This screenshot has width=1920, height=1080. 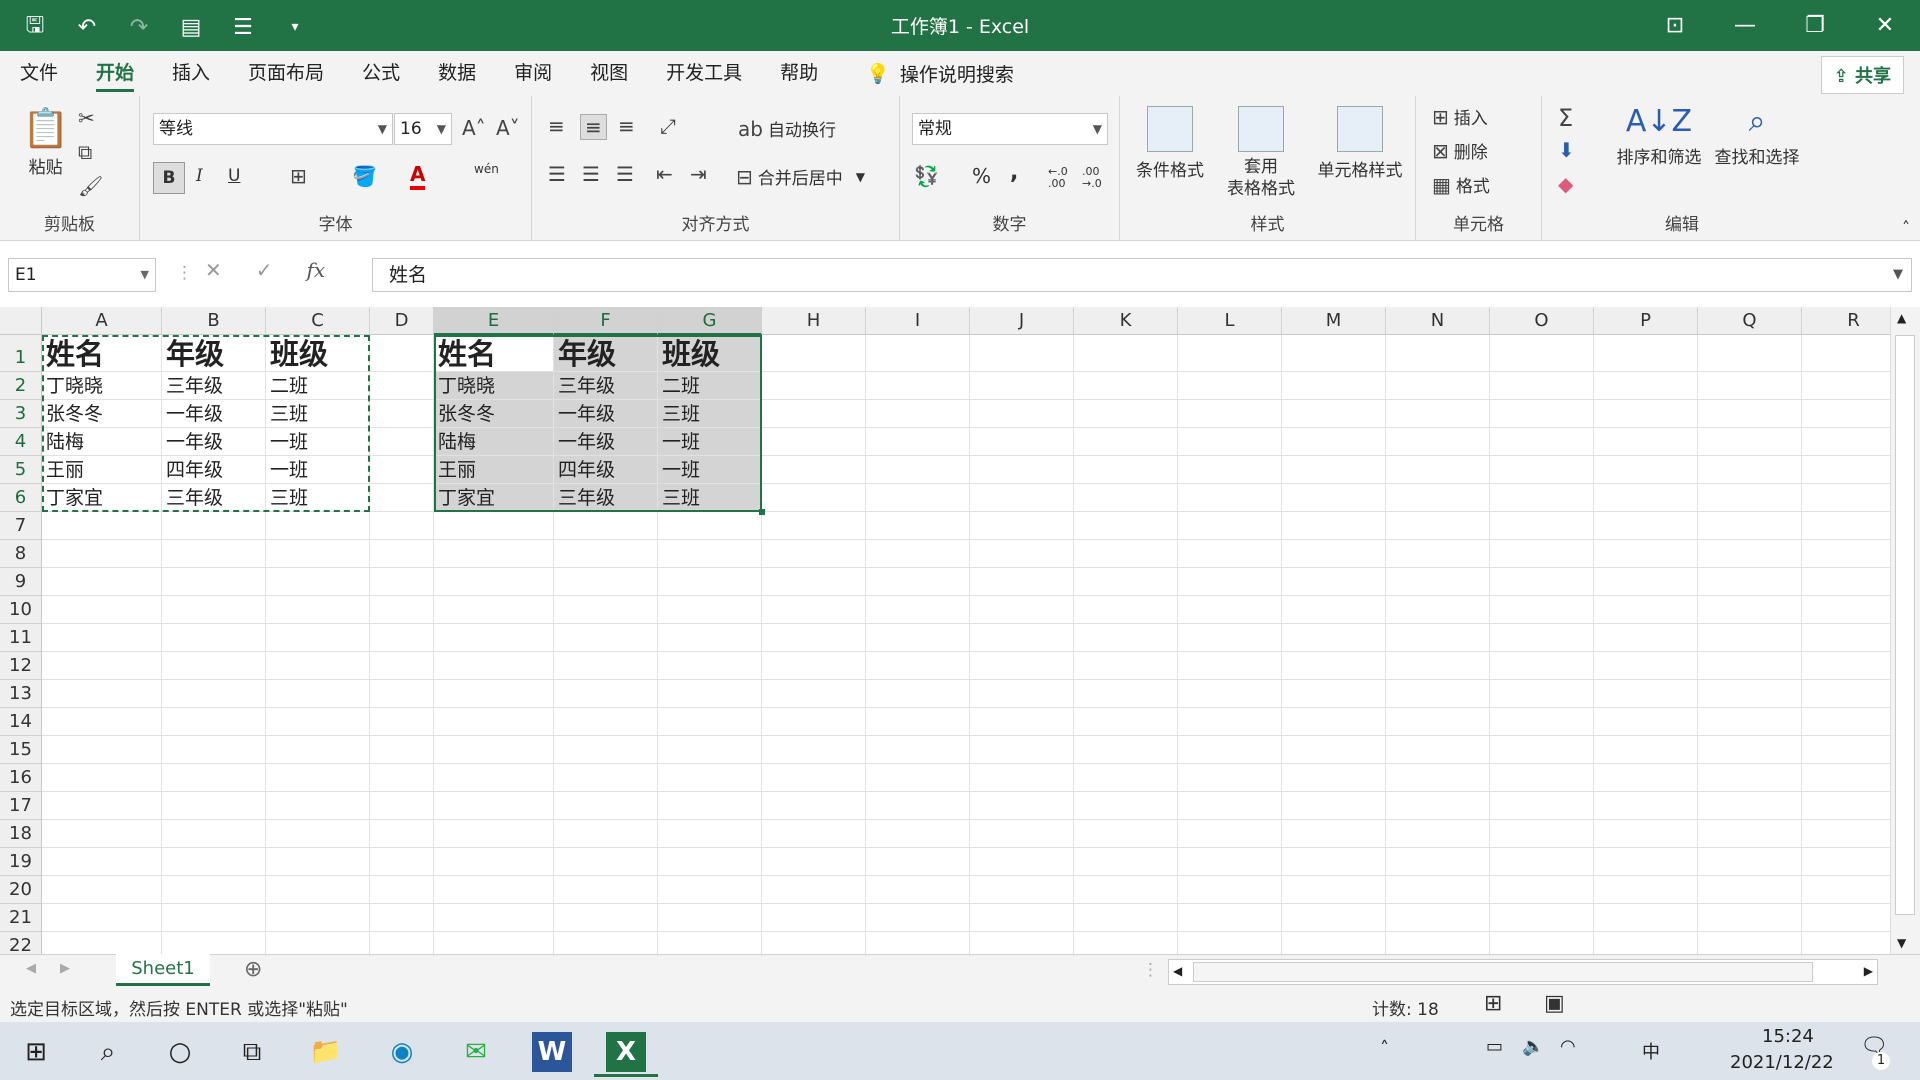 I want to click on underline-button: U, so click(x=234, y=176).